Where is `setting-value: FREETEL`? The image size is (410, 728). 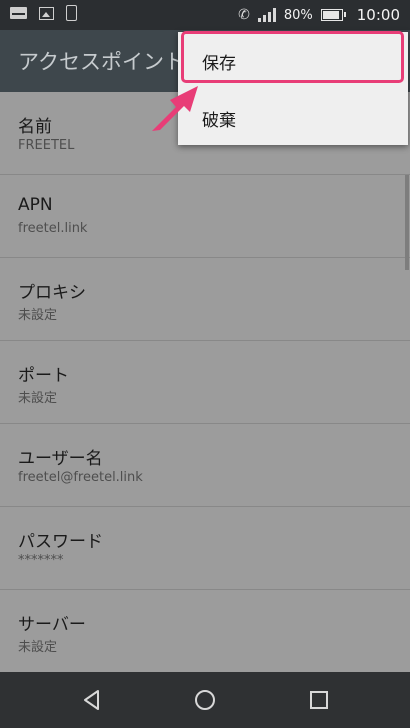 setting-value: FREETEL is located at coordinates (46, 145).